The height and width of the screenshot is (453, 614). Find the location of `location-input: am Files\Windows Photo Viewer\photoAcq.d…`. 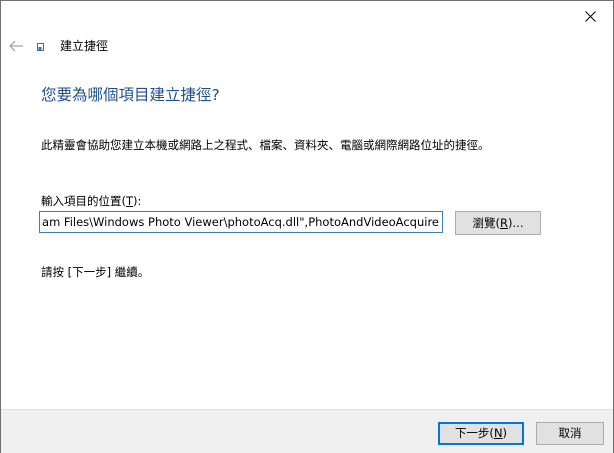

location-input: am Files\Windows Photo Viewer\photoAcq.d… is located at coordinates (241, 222).